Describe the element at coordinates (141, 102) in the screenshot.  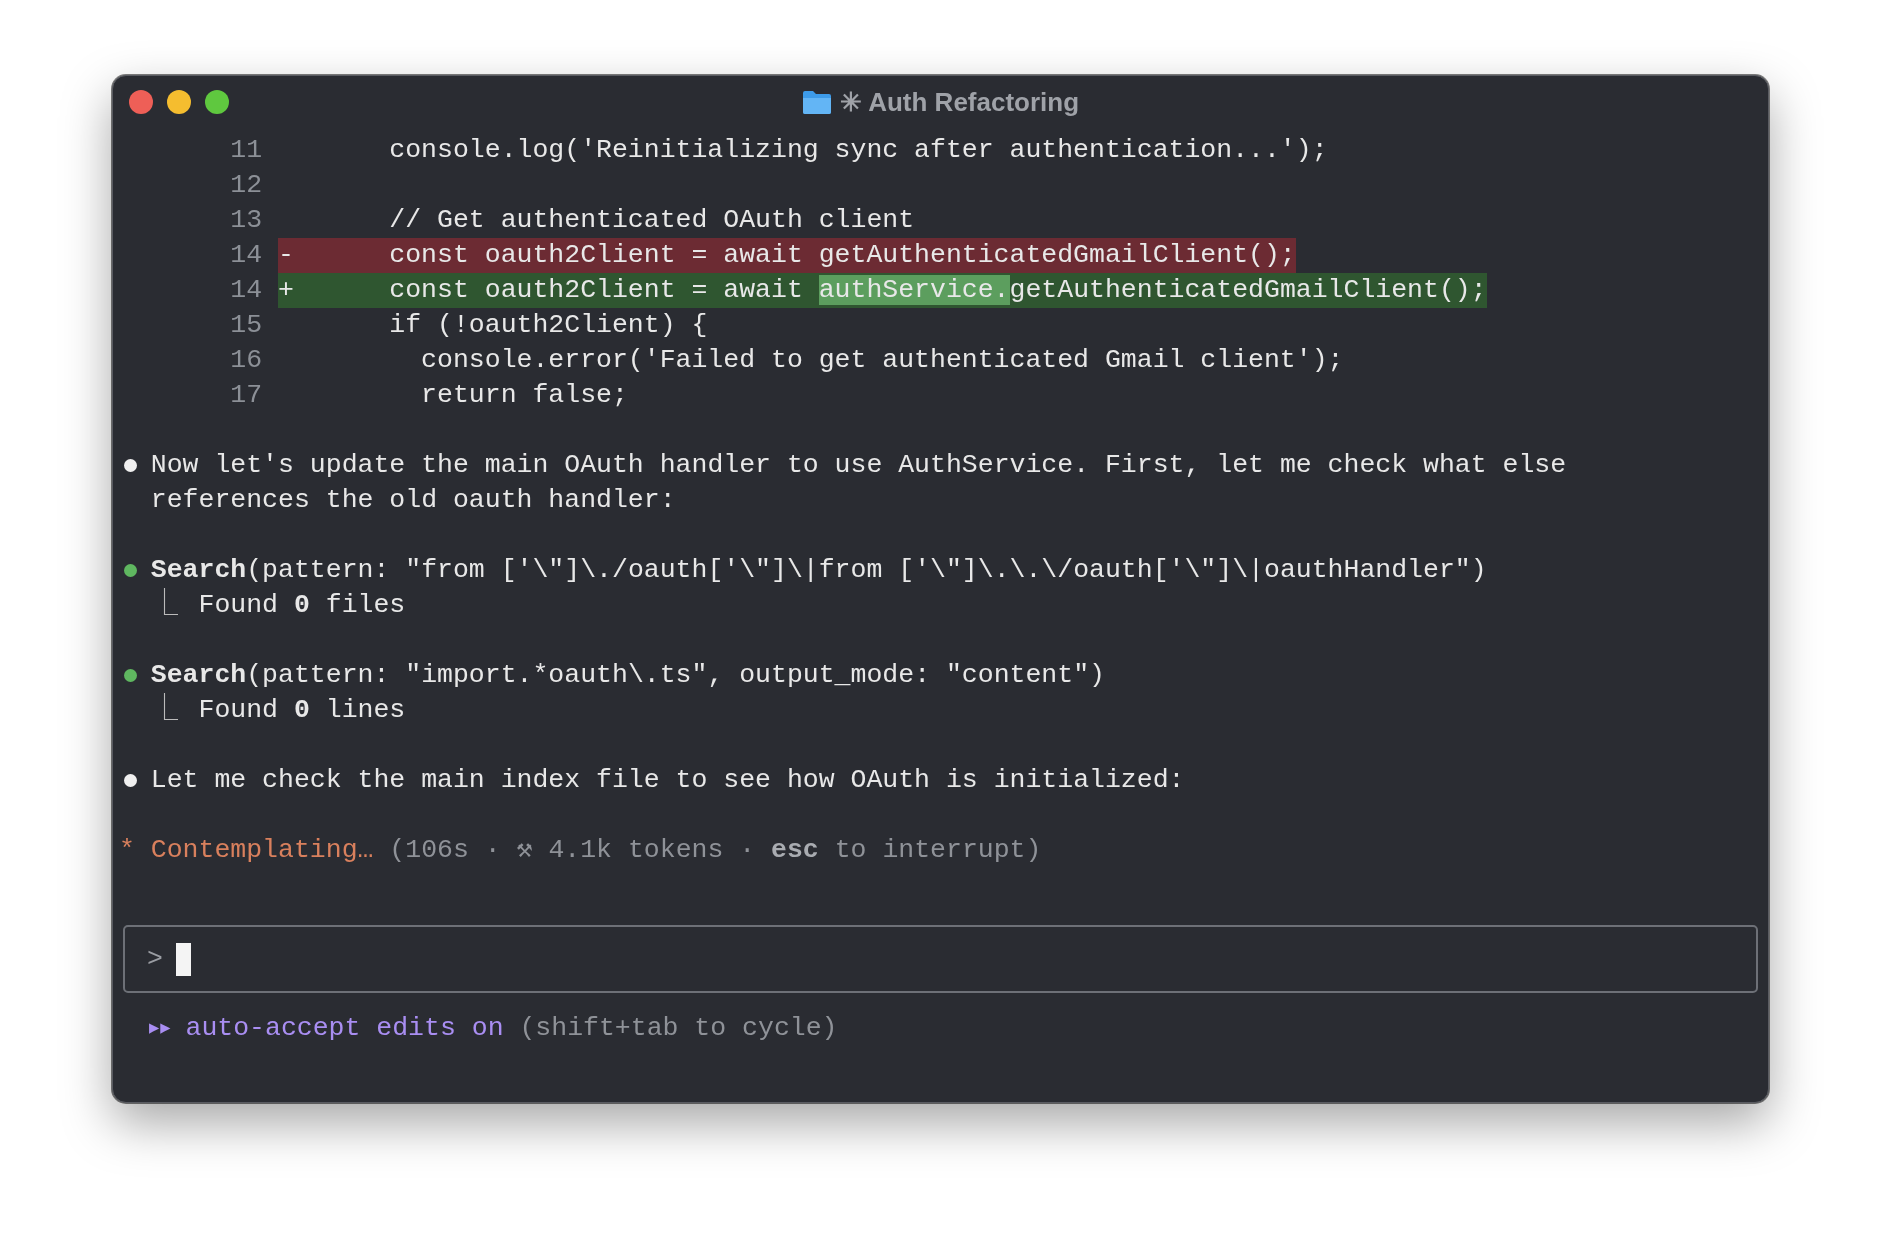
I see `close-button` at that location.